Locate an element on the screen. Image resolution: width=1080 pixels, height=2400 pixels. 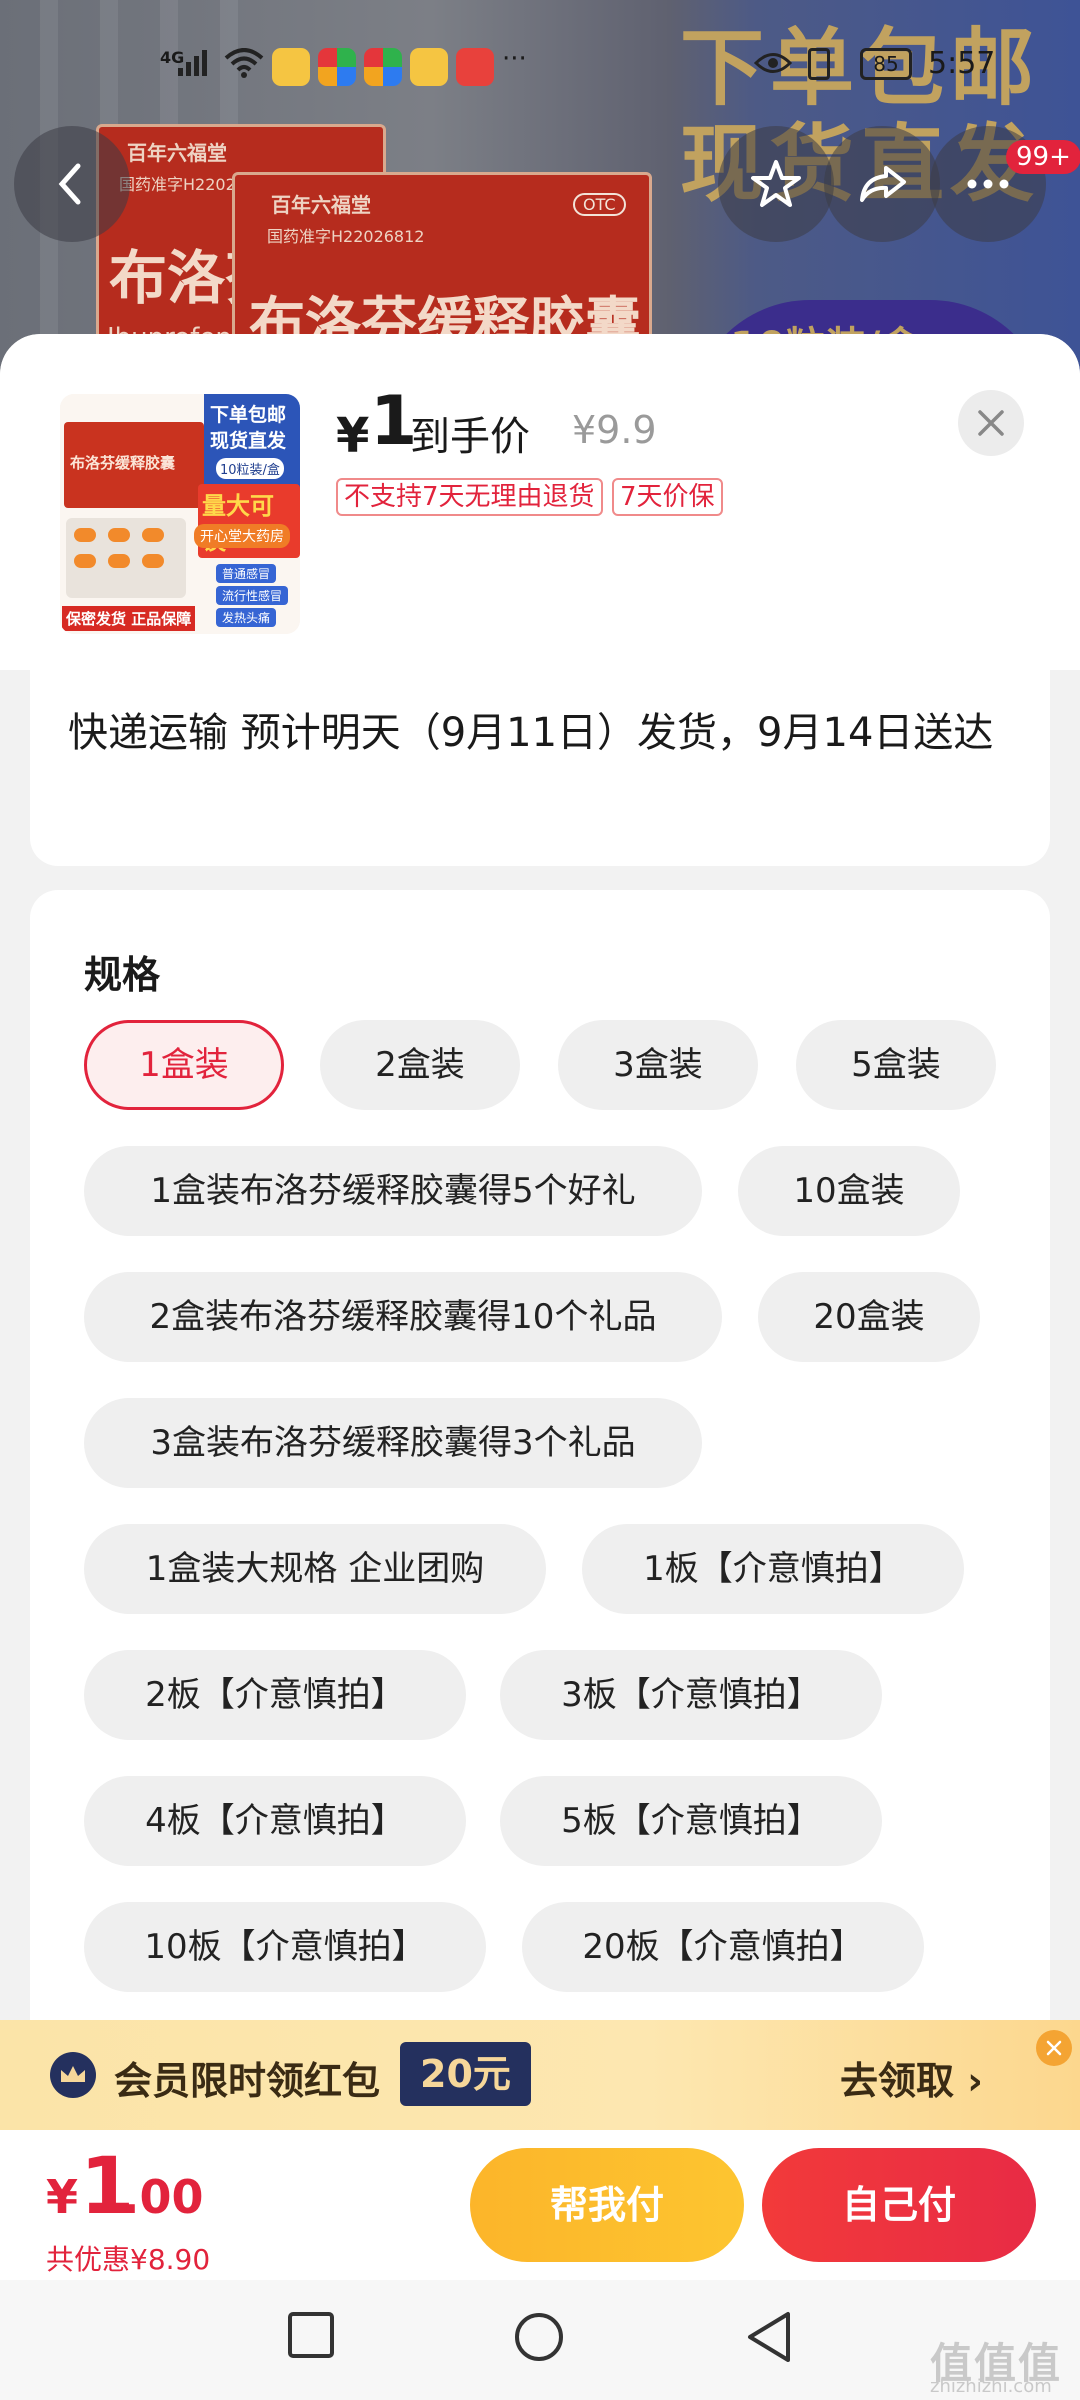
pay-for-me-button: 帮我付 is located at coordinates (607, 2205).